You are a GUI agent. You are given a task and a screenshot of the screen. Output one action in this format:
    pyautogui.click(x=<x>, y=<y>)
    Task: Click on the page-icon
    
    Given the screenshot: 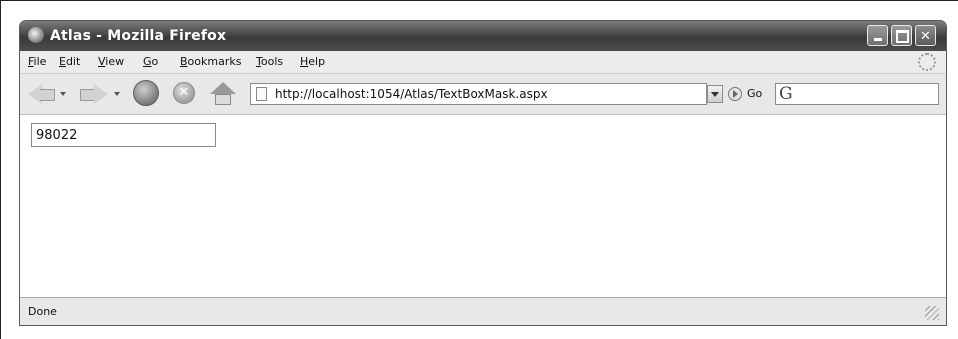 What is the action you would take?
    pyautogui.click(x=261, y=94)
    